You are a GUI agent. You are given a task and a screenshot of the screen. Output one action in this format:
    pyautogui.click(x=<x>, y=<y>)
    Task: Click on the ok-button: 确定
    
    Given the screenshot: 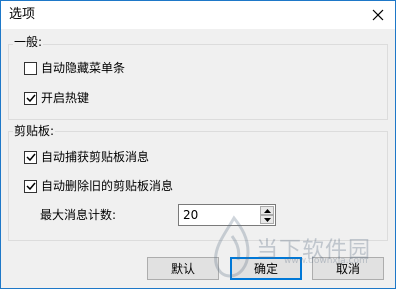 What is the action you would take?
    pyautogui.click(x=266, y=268)
    